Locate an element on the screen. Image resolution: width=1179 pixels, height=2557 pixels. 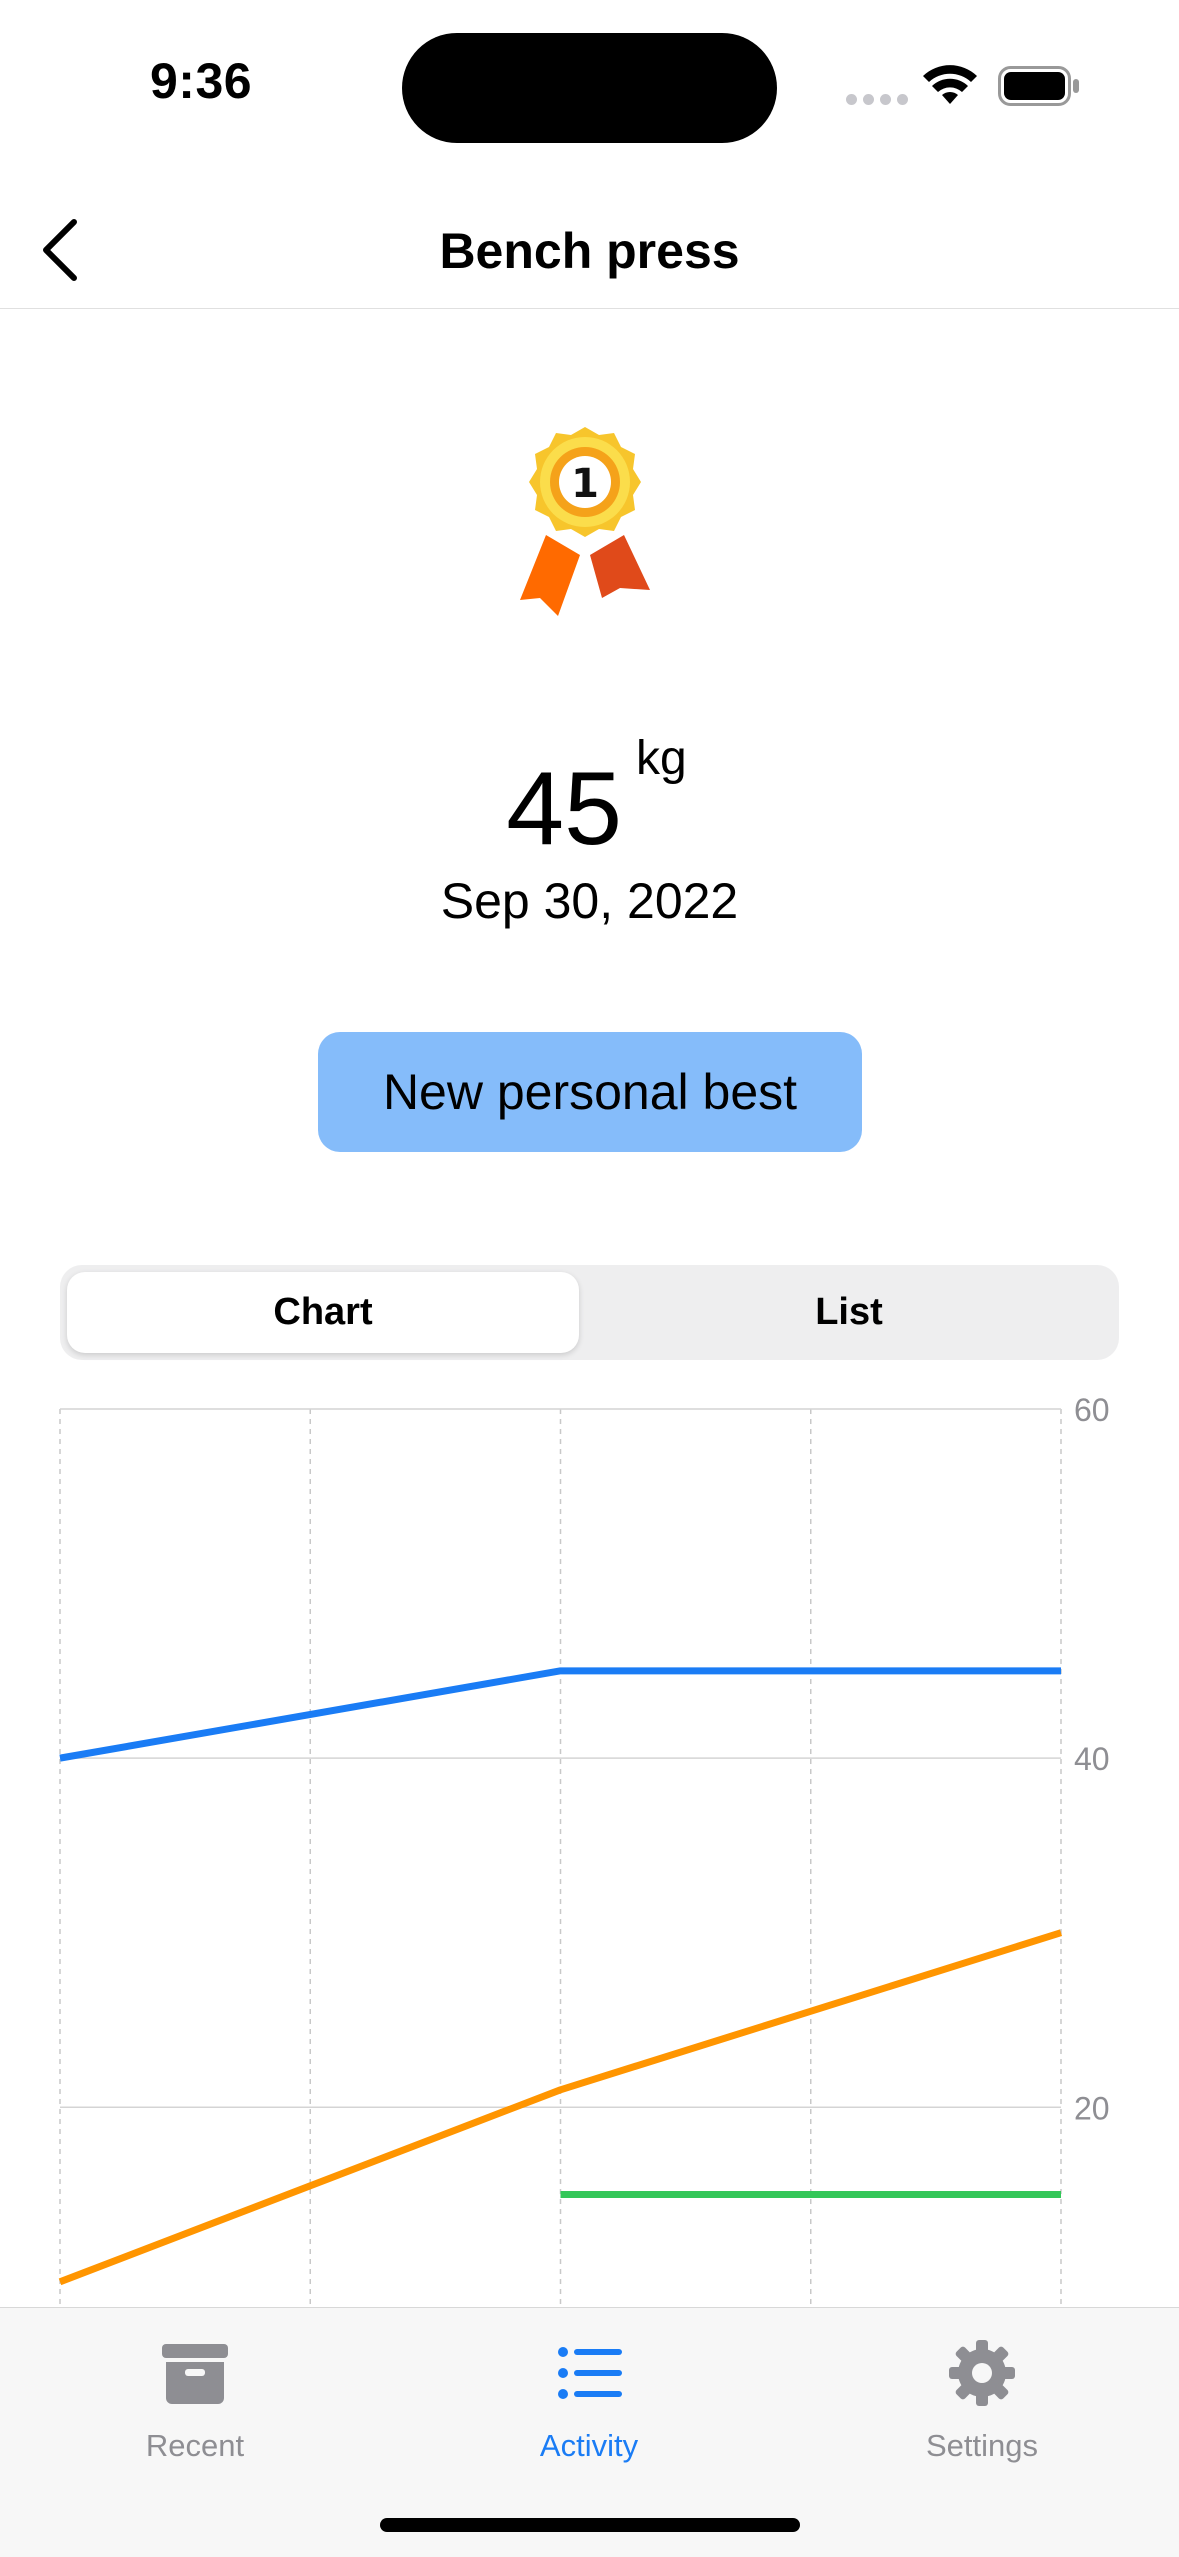
archive-box-icon is located at coordinates (195, 2374).